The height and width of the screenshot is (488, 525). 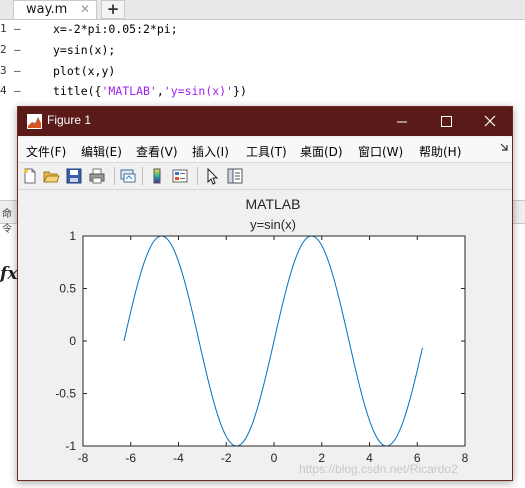 What do you see at coordinates (160, 91) in the screenshot?
I see `code-token: ,` at bounding box center [160, 91].